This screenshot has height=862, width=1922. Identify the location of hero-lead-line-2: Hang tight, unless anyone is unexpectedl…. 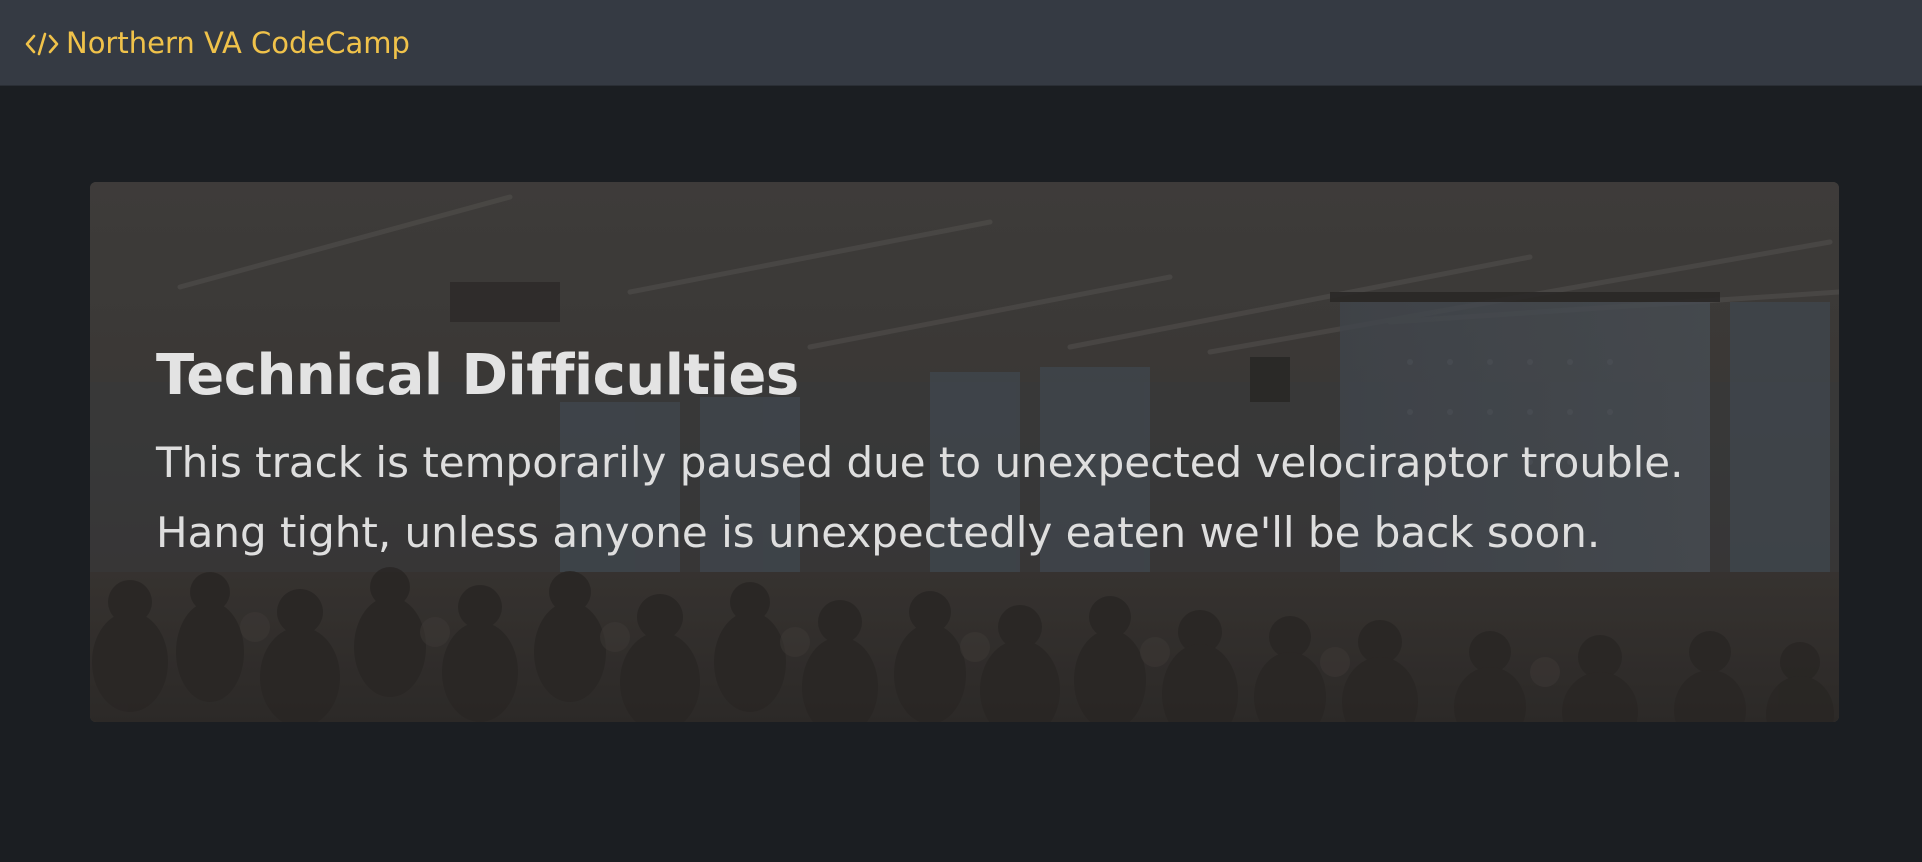
(878, 532).